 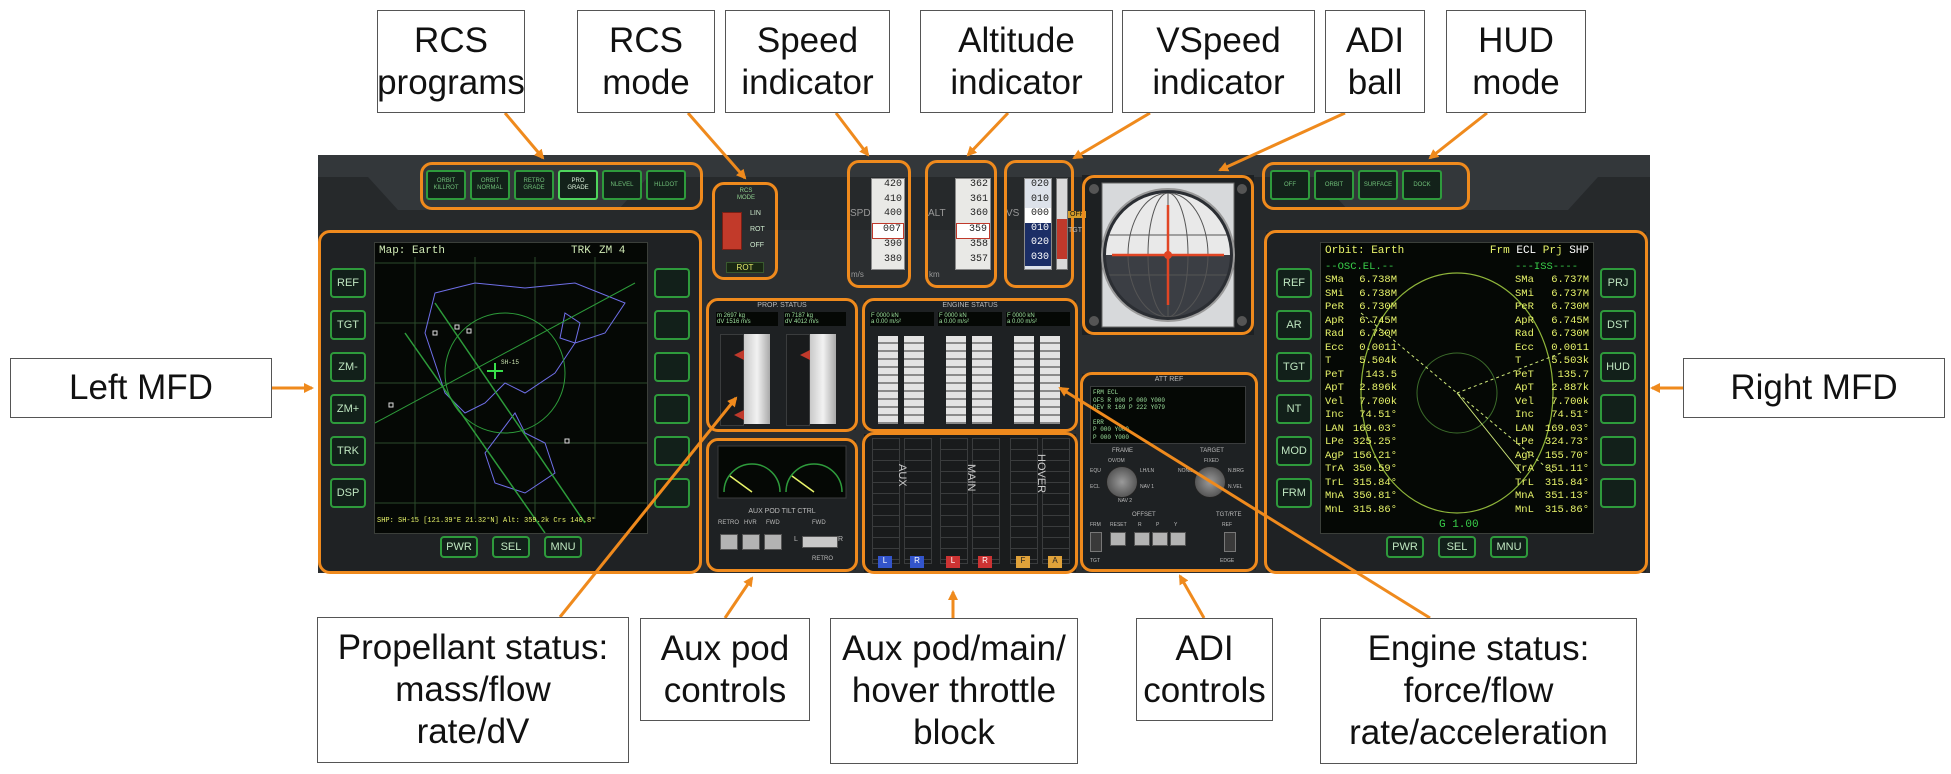 What do you see at coordinates (1016, 61) in the screenshot?
I see `label-altitude-indicator: Altitude indicator` at bounding box center [1016, 61].